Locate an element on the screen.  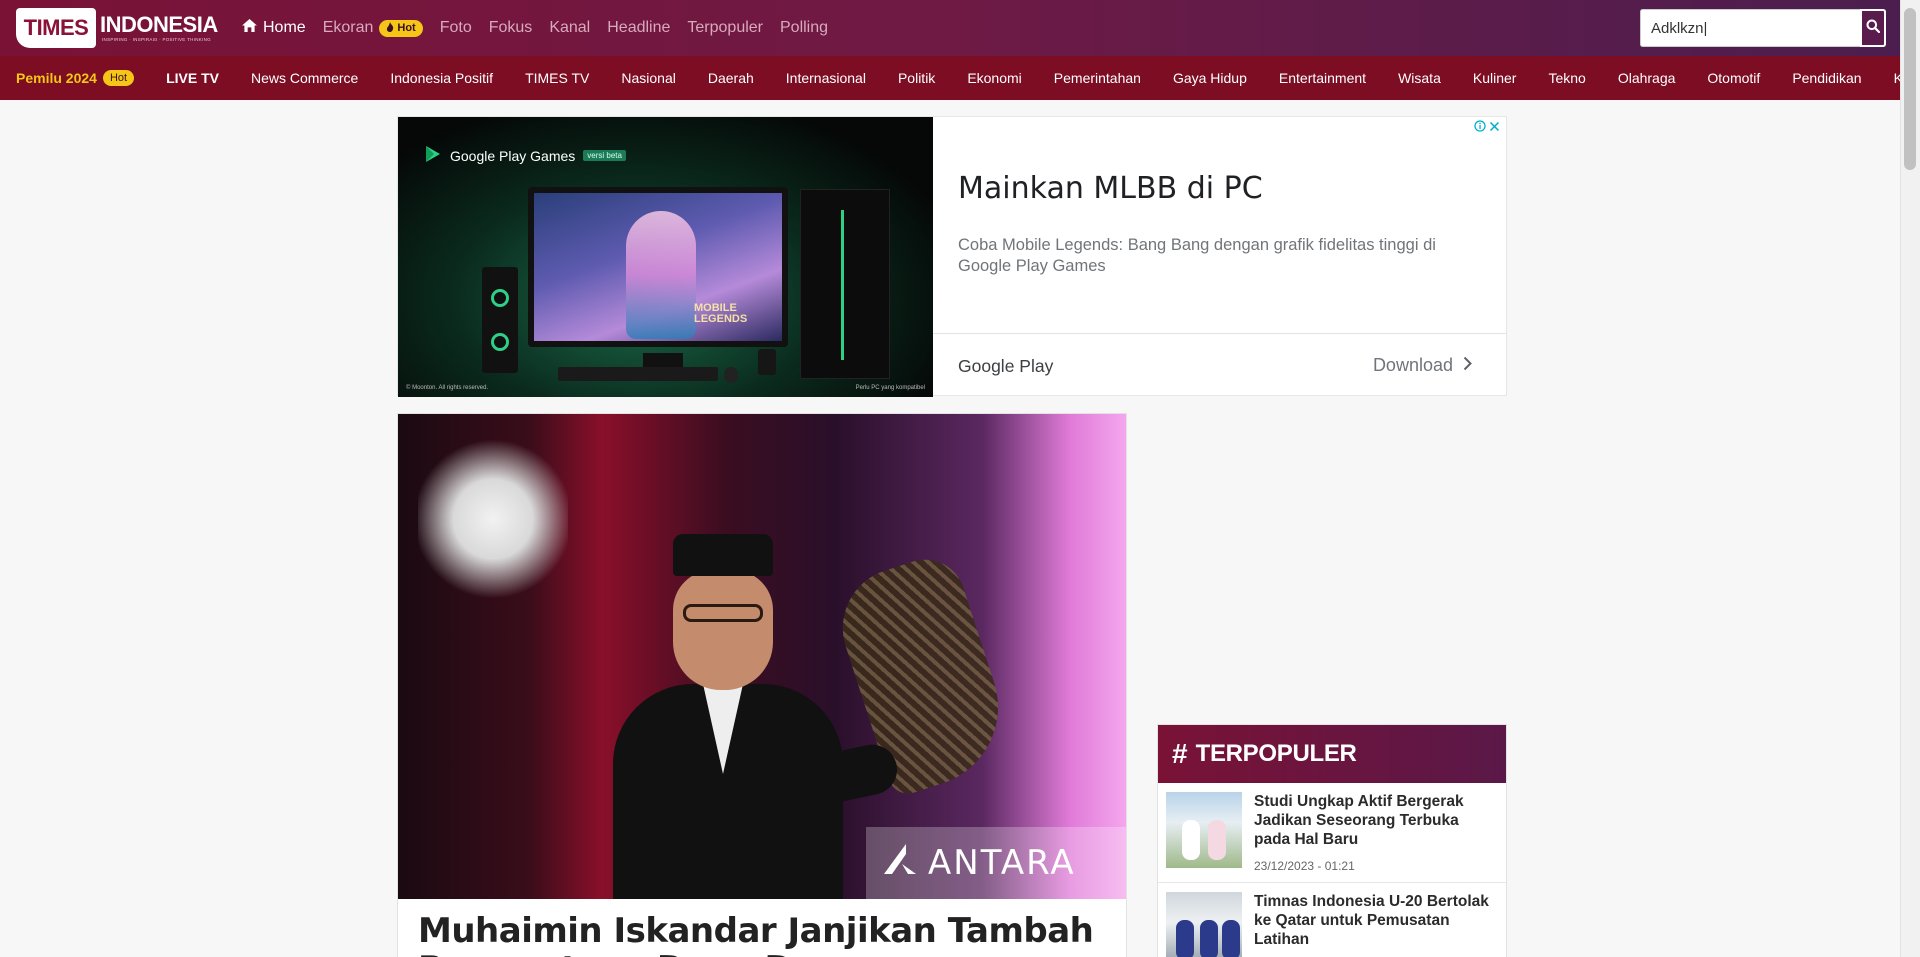
category-nasional: Nasional is located at coordinates (648, 78).